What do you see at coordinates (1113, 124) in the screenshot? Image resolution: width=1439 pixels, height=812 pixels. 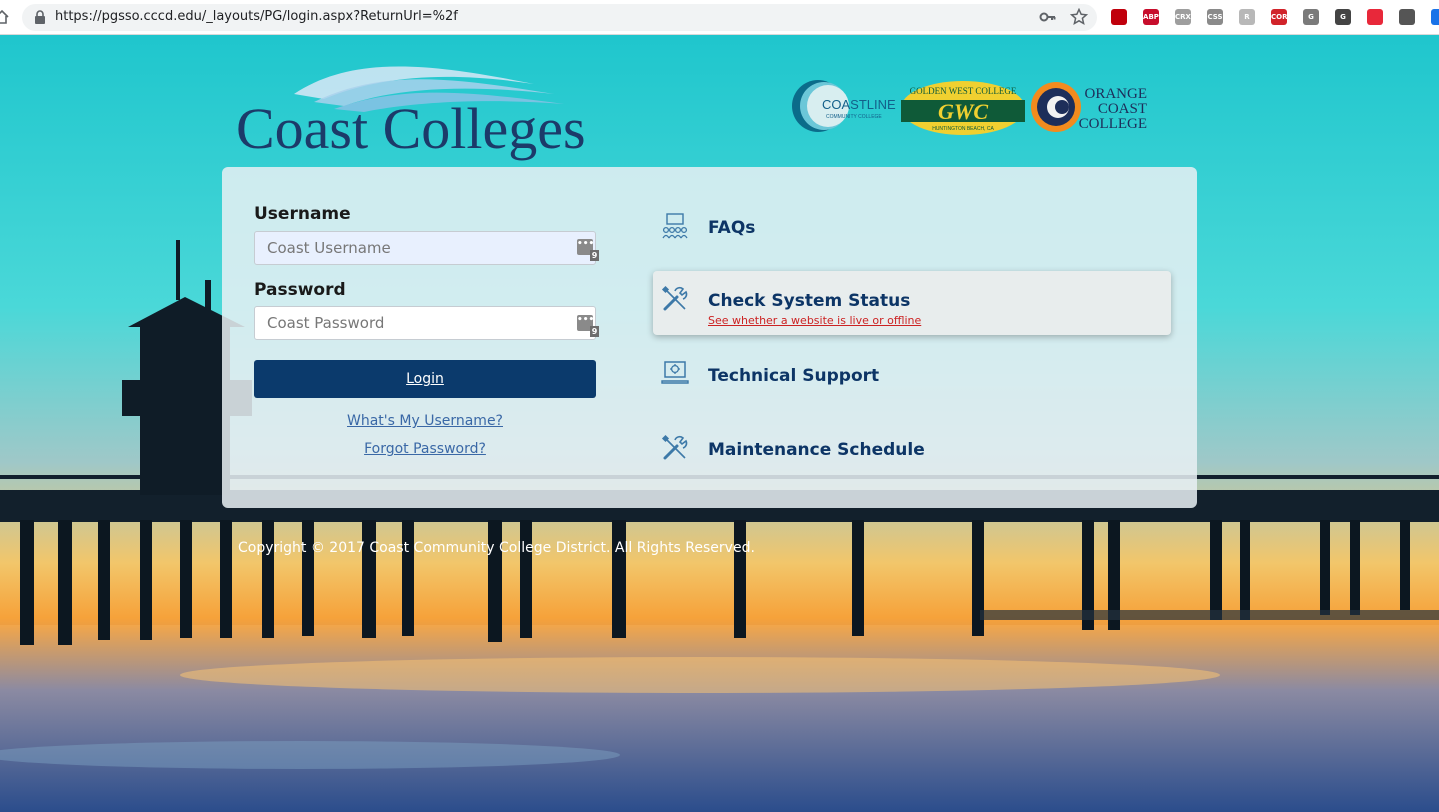 I see `occ-line3: COLLEGE` at bounding box center [1113, 124].